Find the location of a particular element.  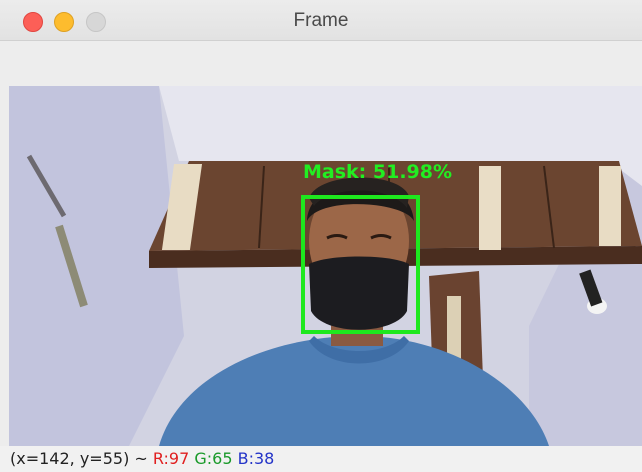

blue-value: B:38 is located at coordinates (256, 458).